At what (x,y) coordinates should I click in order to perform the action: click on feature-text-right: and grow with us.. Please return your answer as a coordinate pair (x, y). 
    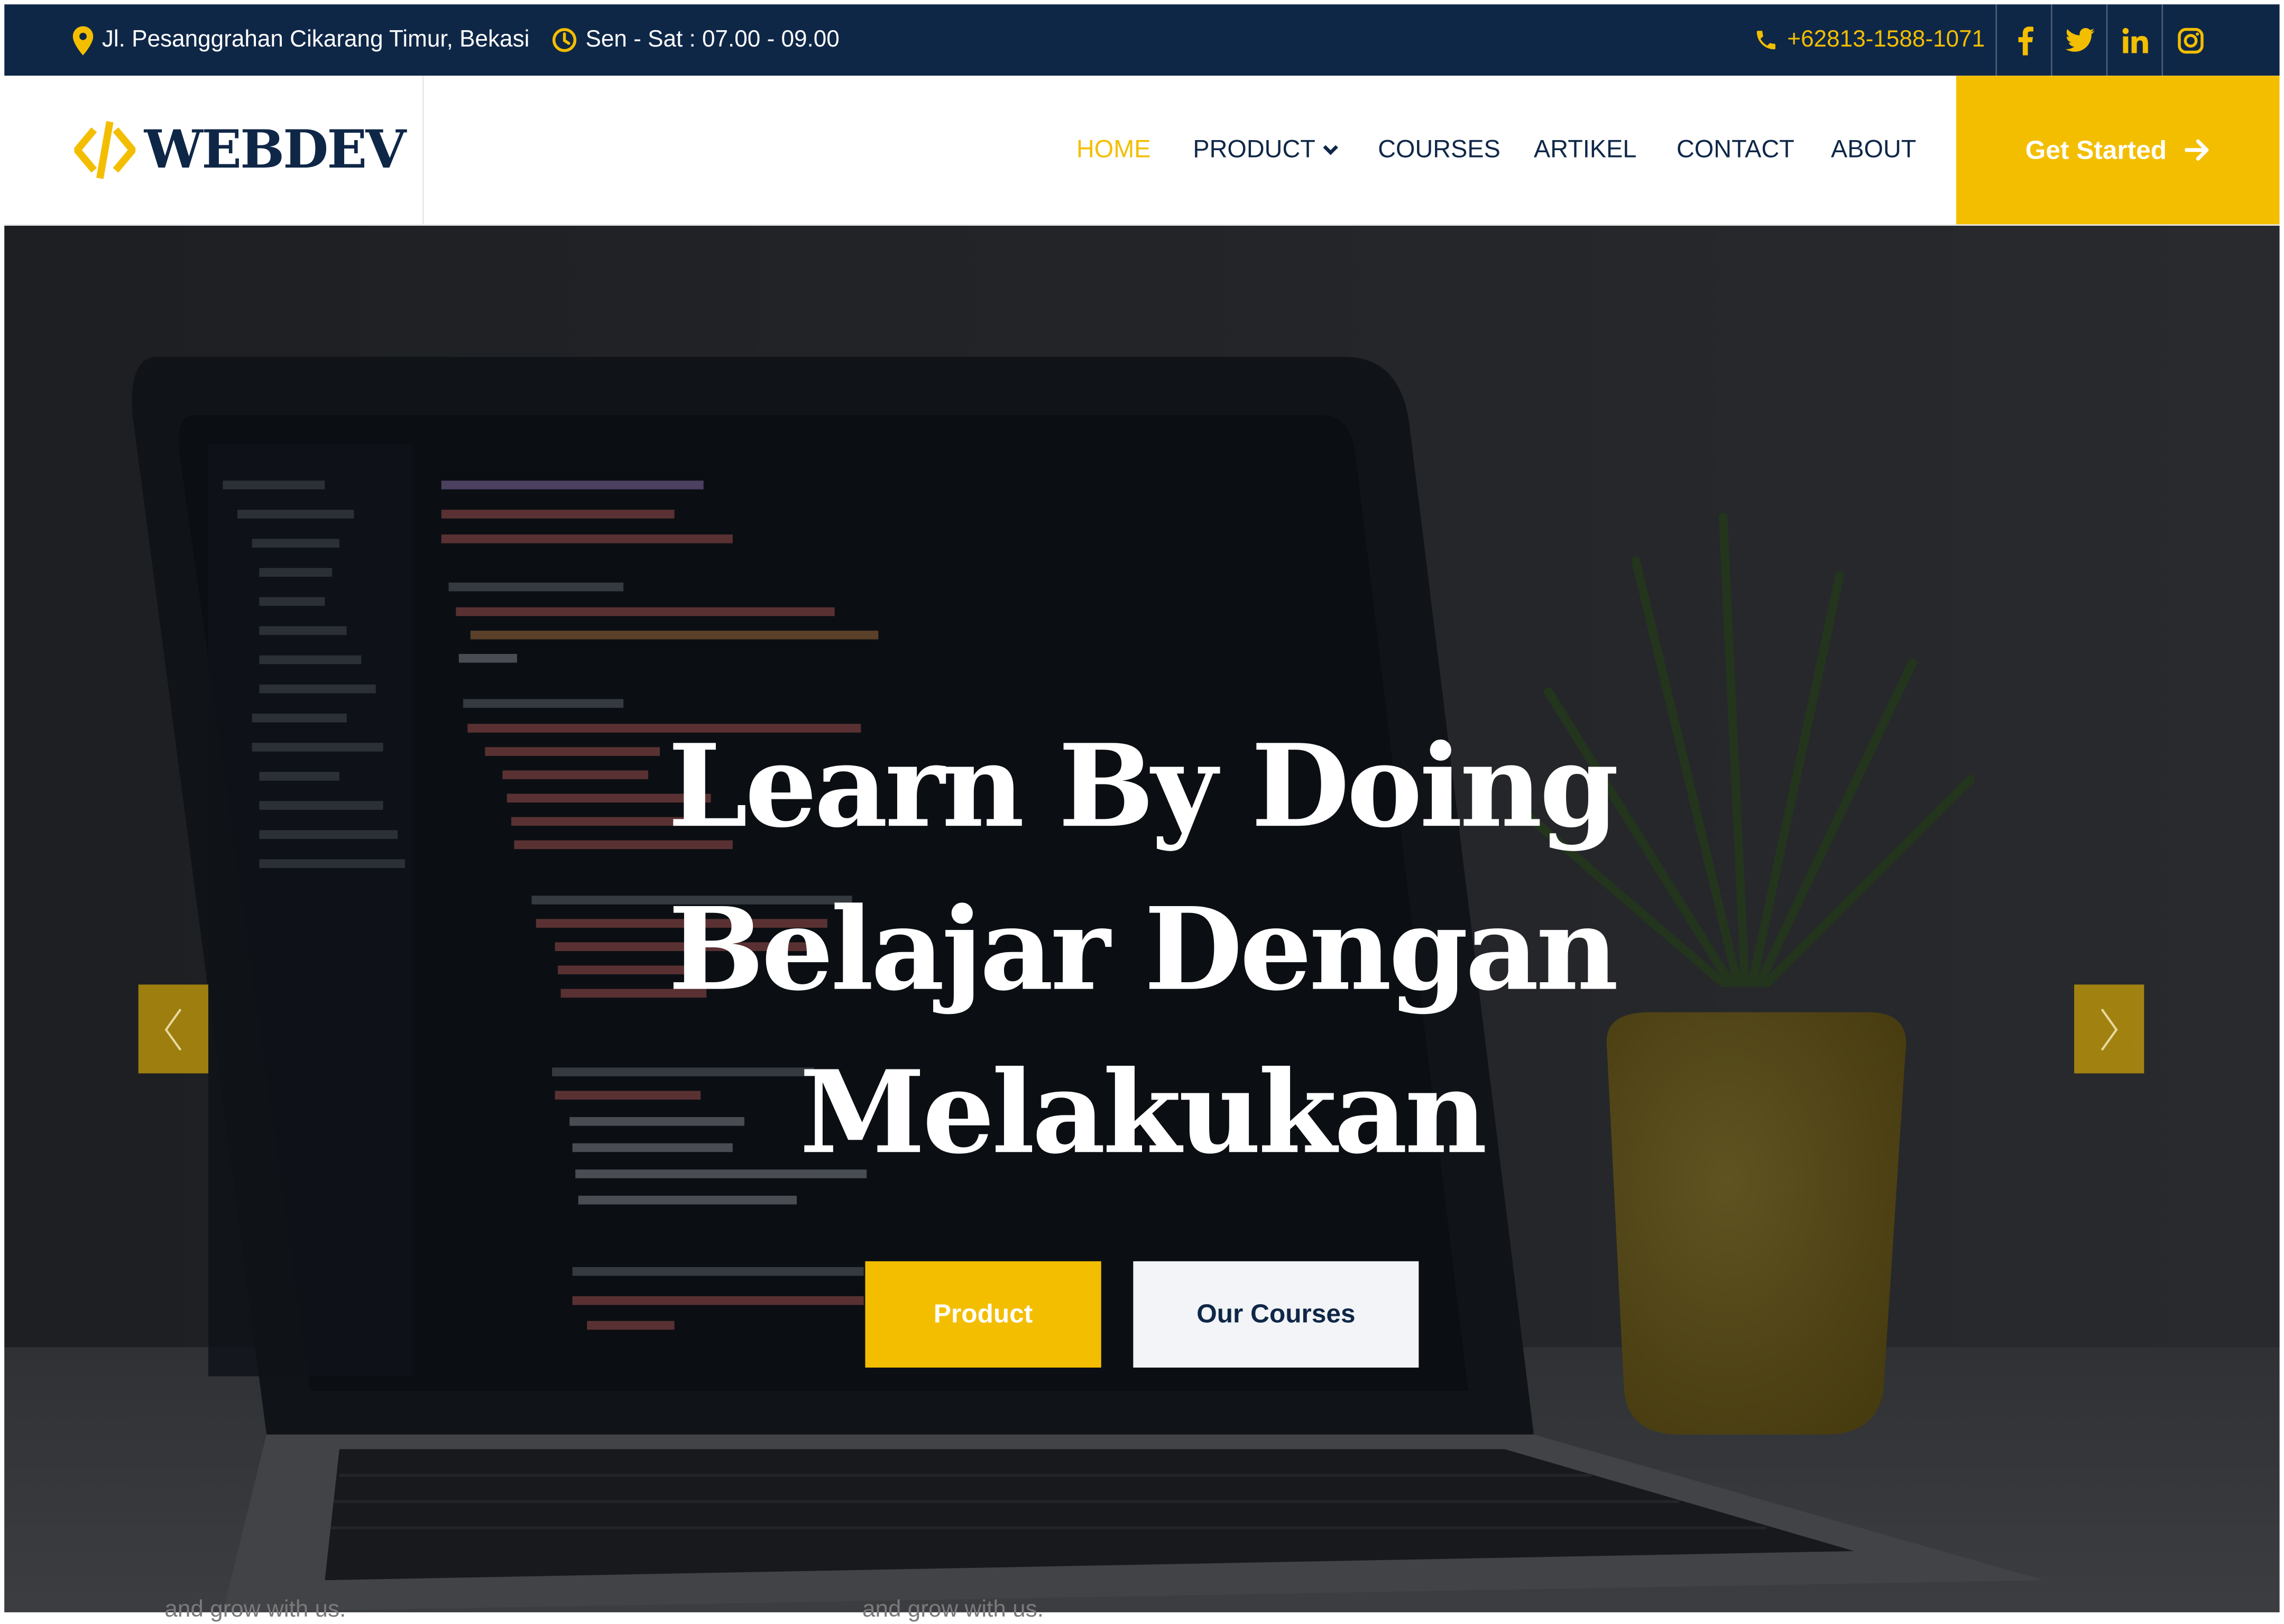
    Looking at the image, I should click on (953, 1610).